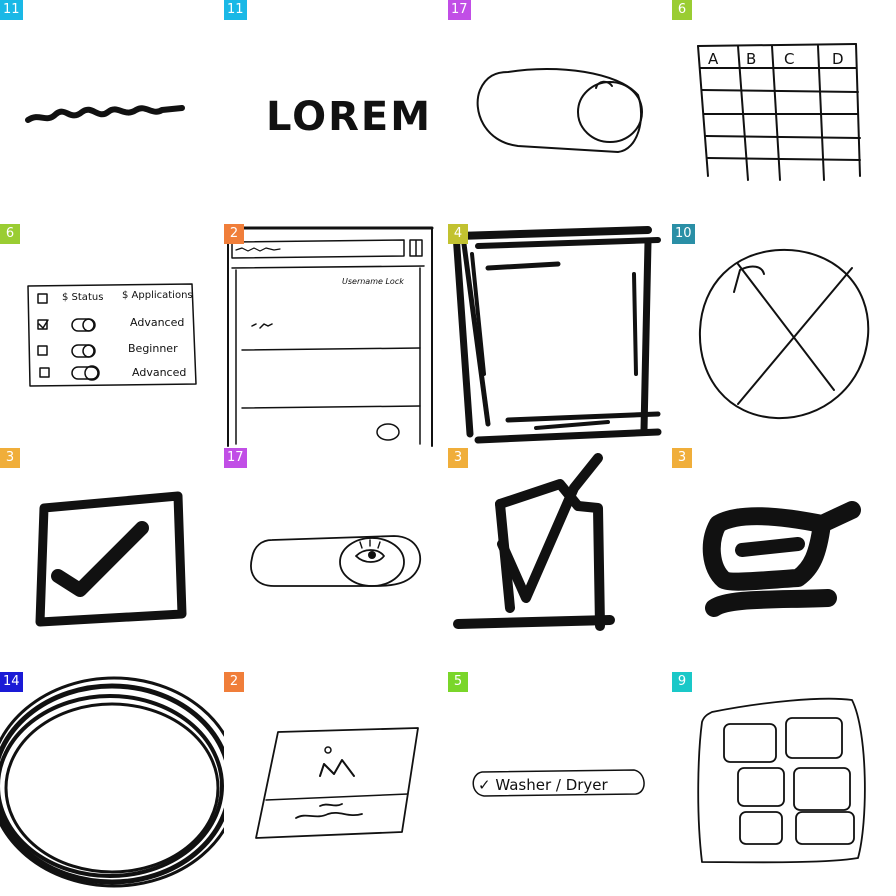 This screenshot has height=896, width=896. What do you see at coordinates (458, 682) in the screenshot?
I see `class-badge: 5` at bounding box center [458, 682].